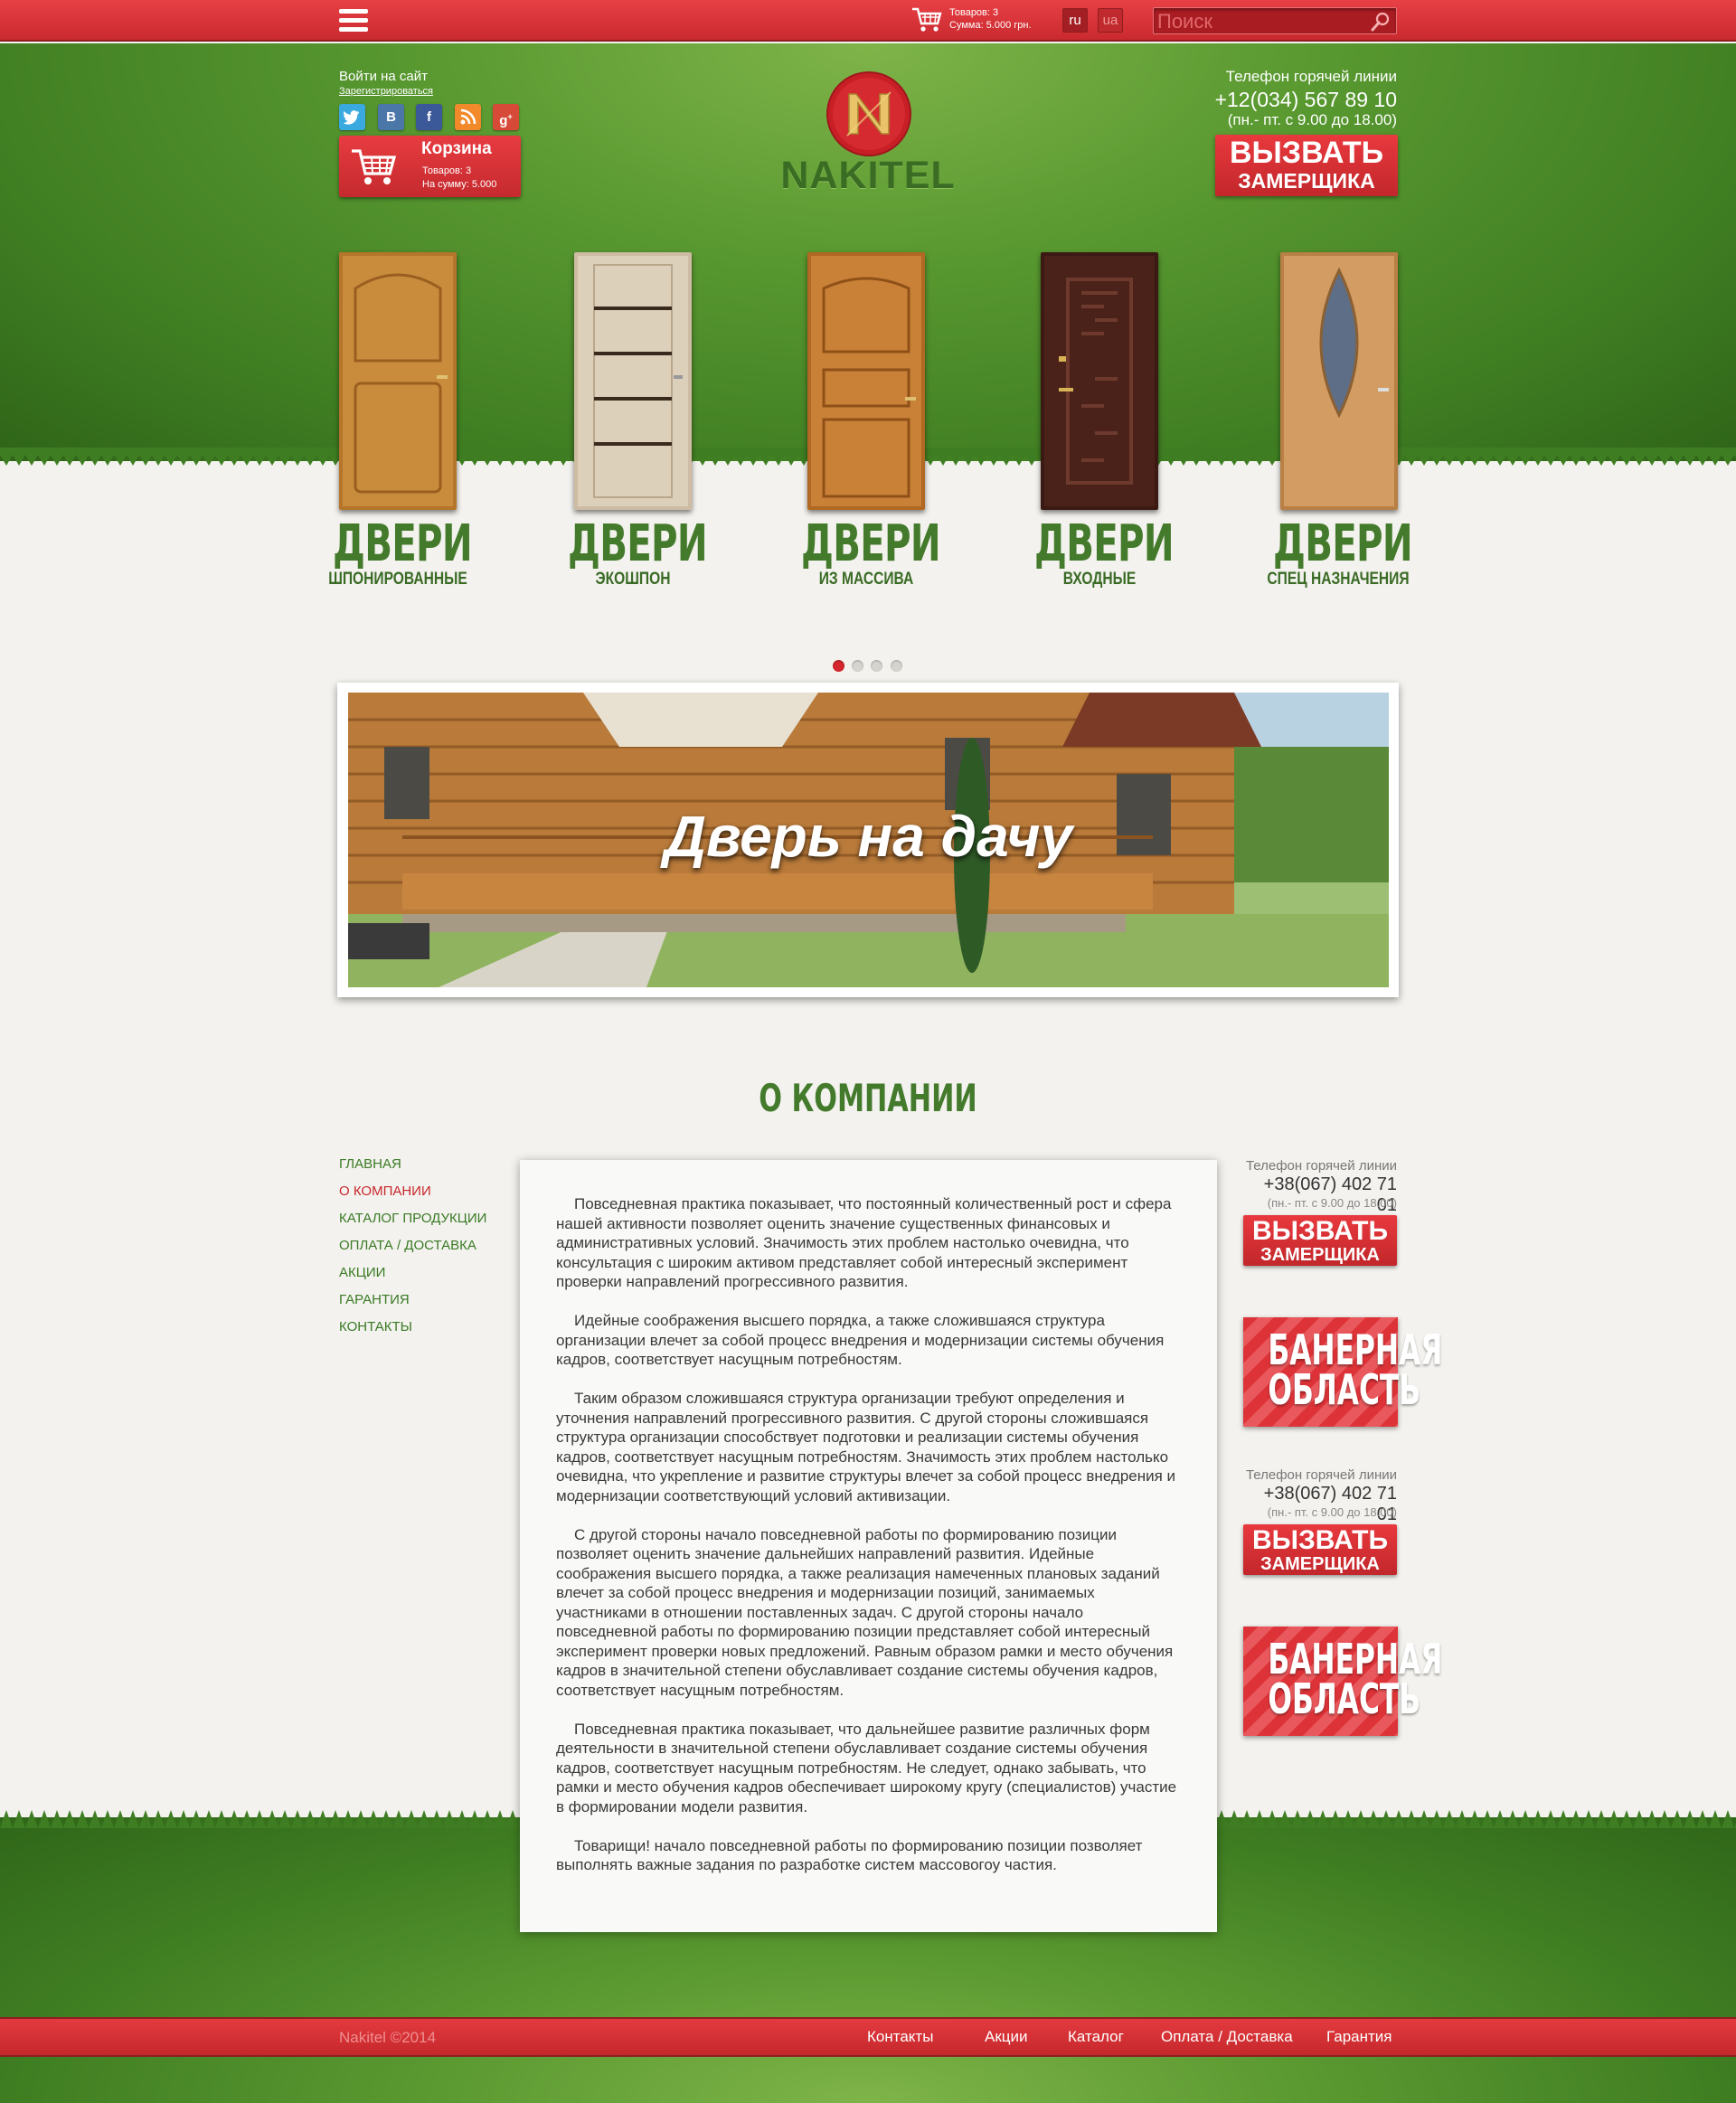 This screenshot has width=1736, height=2103. I want to click on footer-link-warranty: Гарантия, so click(1359, 2037).